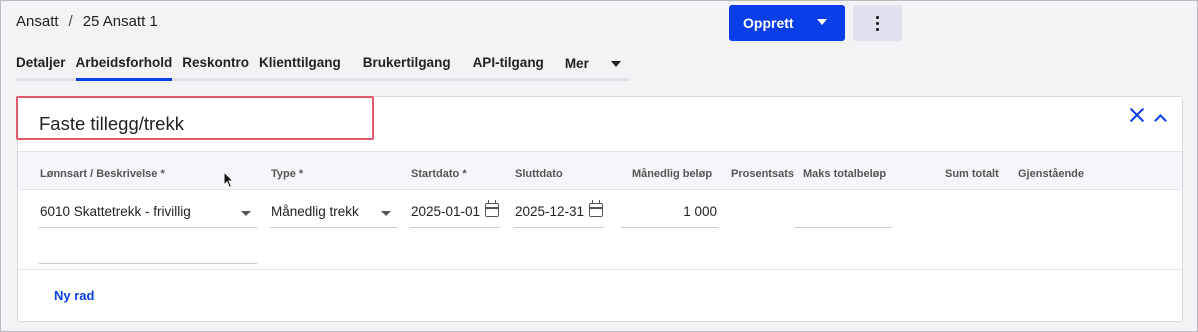  Describe the element at coordinates (549, 211) in the screenshot. I see `sluttdato-input: 2025-12-31` at that location.